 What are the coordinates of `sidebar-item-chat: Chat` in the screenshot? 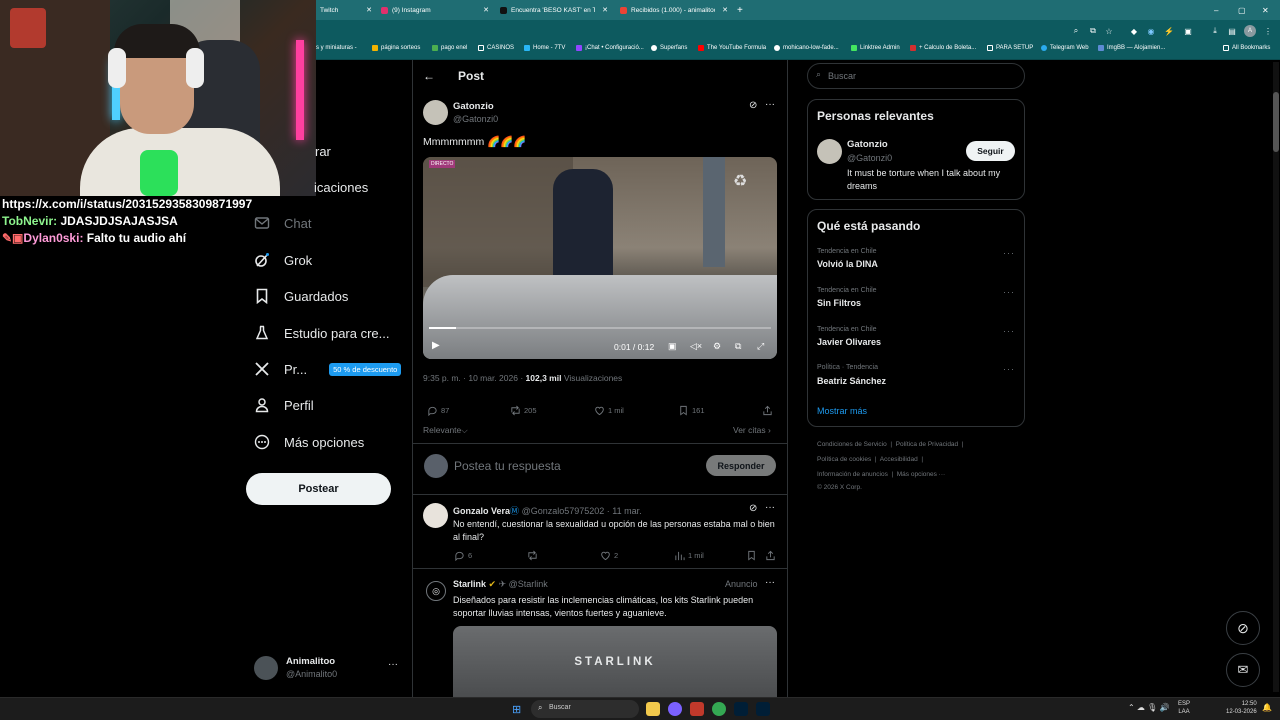 It's located at (282, 223).